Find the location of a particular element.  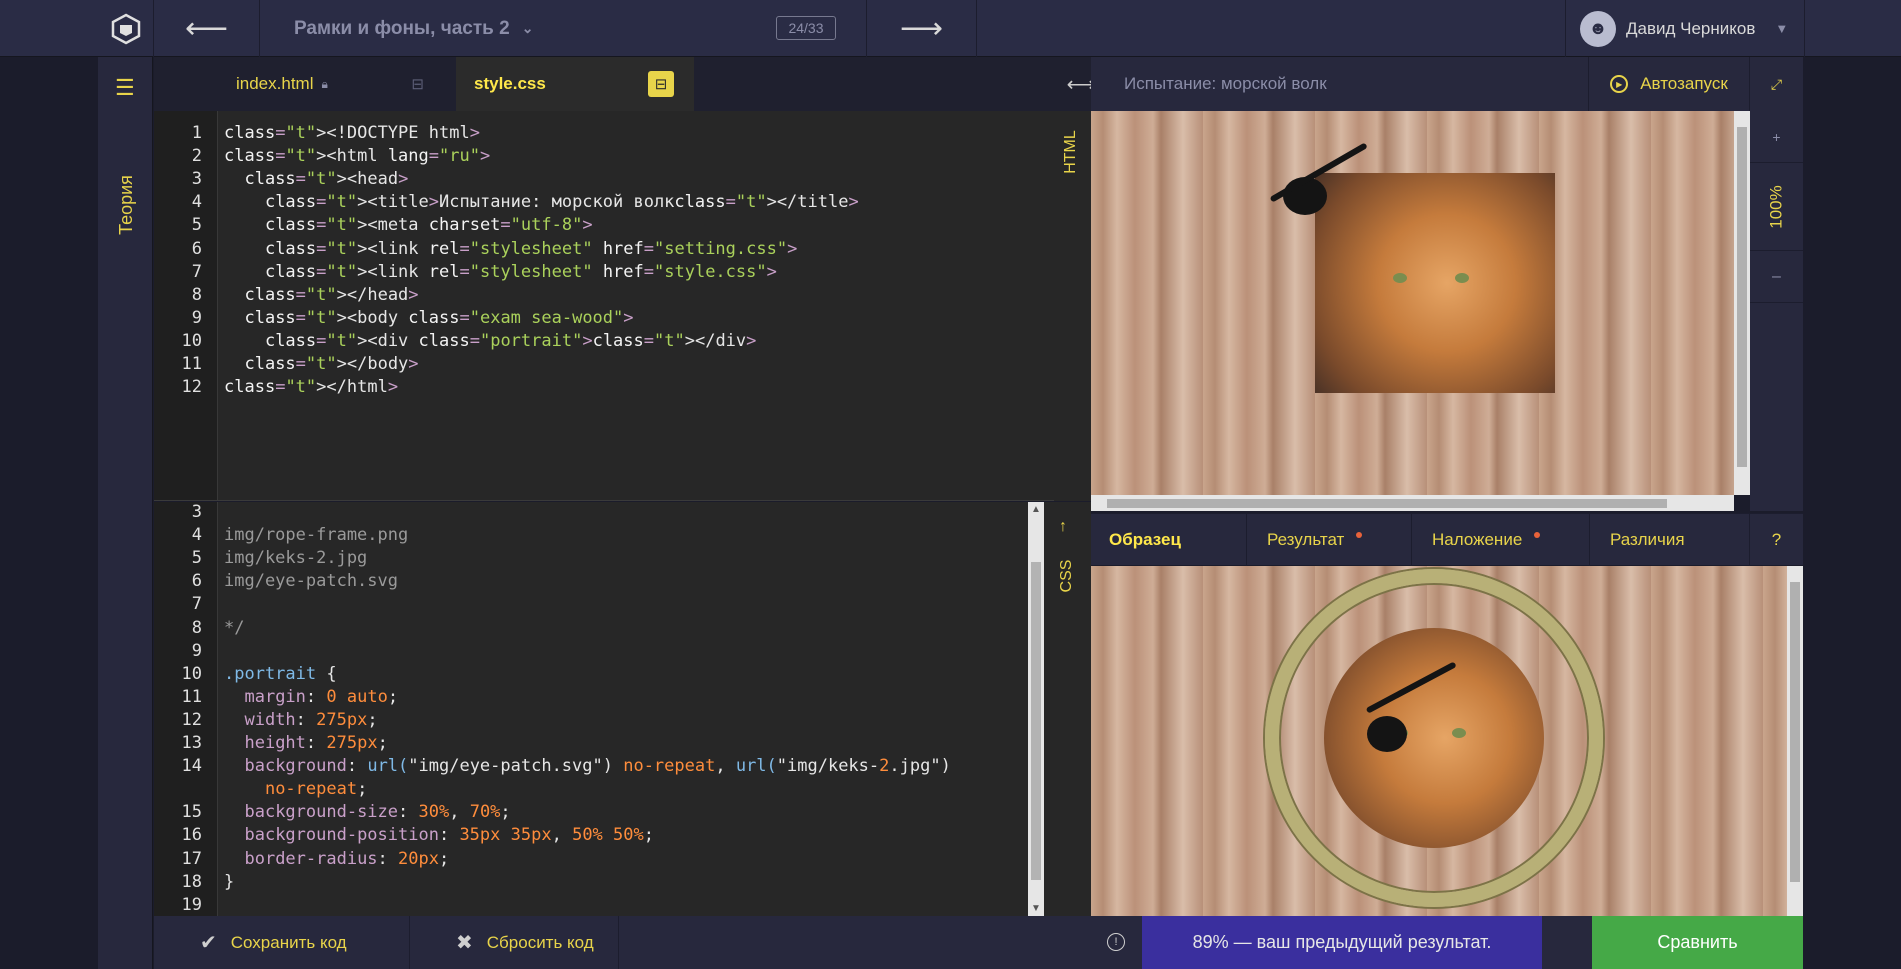

reset-code-label: Сбросить код is located at coordinates (540, 942).